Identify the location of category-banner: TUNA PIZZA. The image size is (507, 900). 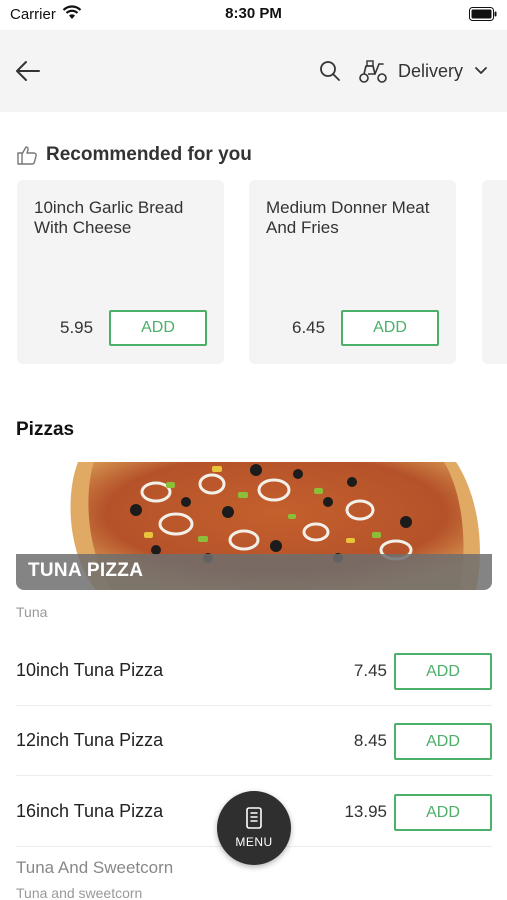
(254, 526).